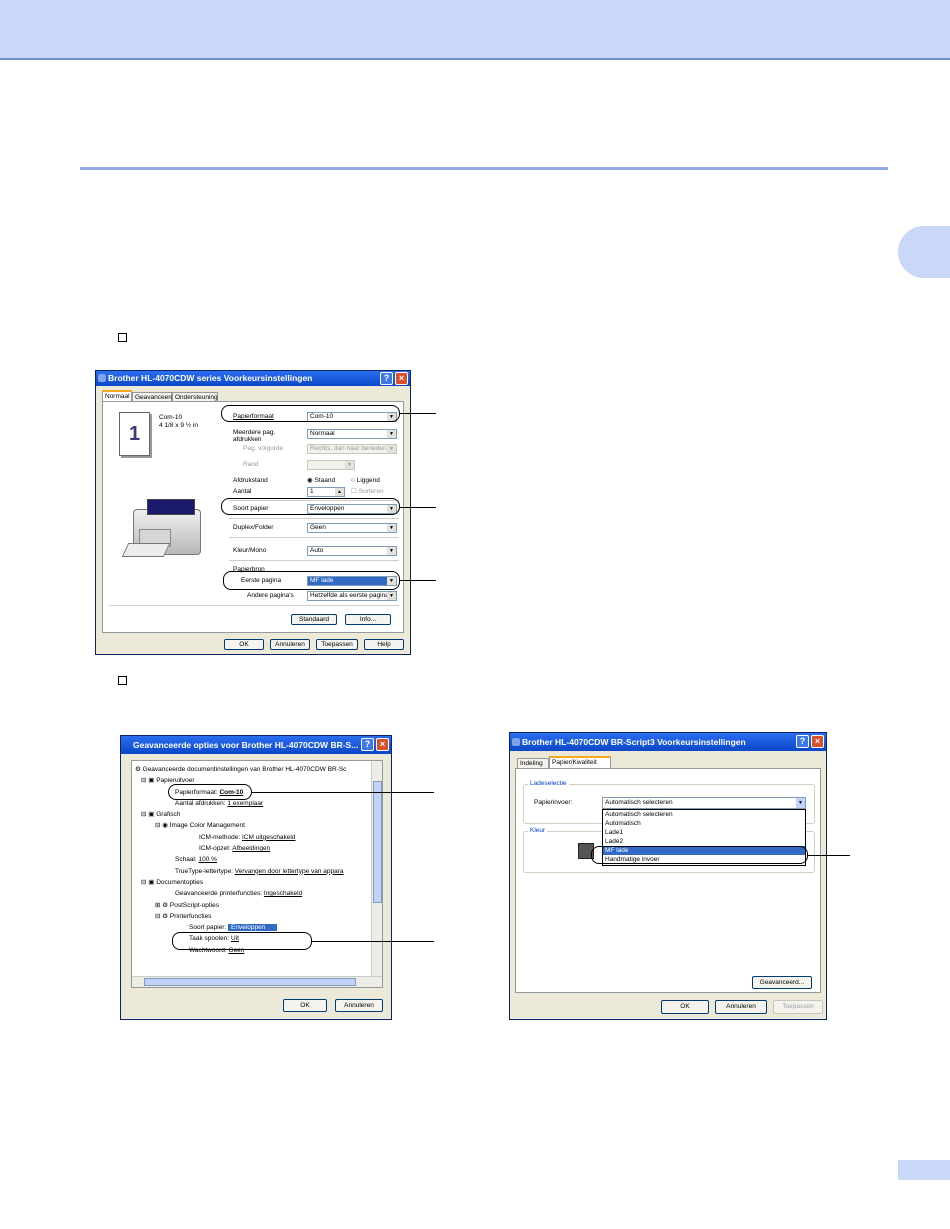 The height and width of the screenshot is (1229, 950). I want to click on section-rule, so click(484, 168).